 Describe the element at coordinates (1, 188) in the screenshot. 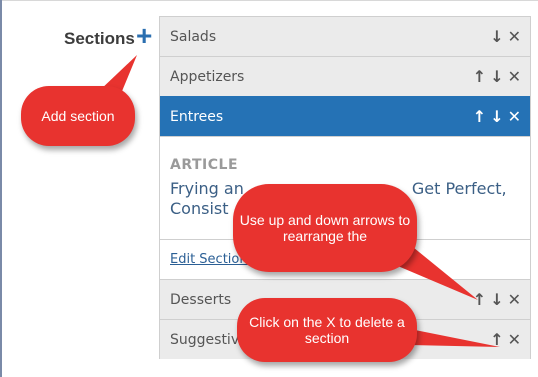

I see `frame-left-border` at that location.